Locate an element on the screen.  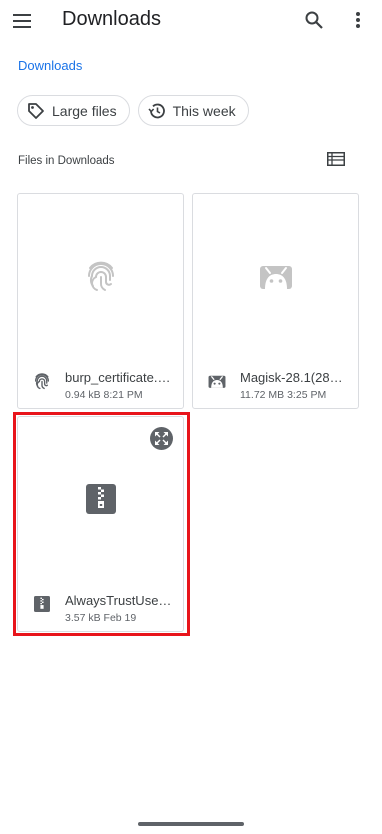
file-card: burp_certificate.… 0.94 kB 8:21 PM is located at coordinates (100, 301).